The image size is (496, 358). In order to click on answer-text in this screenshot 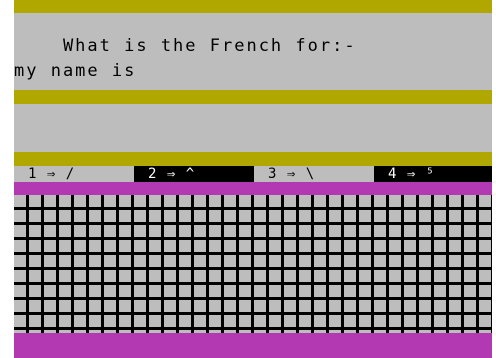, I will do `click(253, 128)`.